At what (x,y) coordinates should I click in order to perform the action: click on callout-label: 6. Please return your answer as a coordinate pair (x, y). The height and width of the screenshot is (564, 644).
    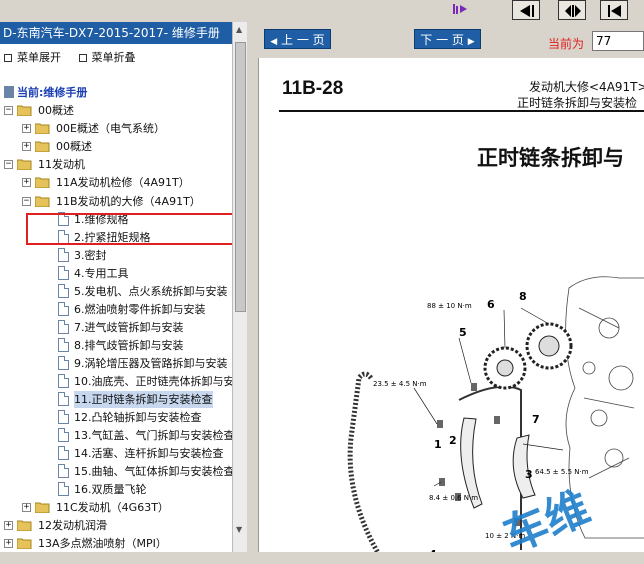
    Looking at the image, I should click on (491, 304).